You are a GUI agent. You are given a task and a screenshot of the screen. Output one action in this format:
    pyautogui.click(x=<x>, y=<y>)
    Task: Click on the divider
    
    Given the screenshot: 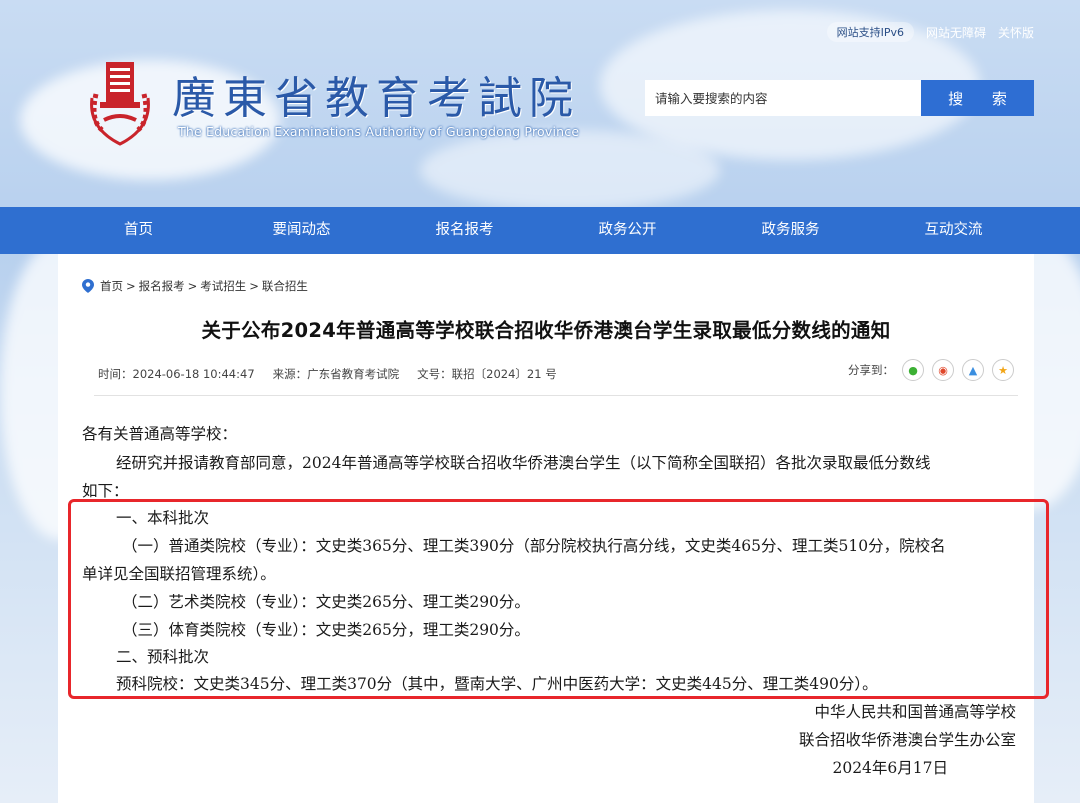 What is the action you would take?
    pyautogui.click(x=556, y=395)
    